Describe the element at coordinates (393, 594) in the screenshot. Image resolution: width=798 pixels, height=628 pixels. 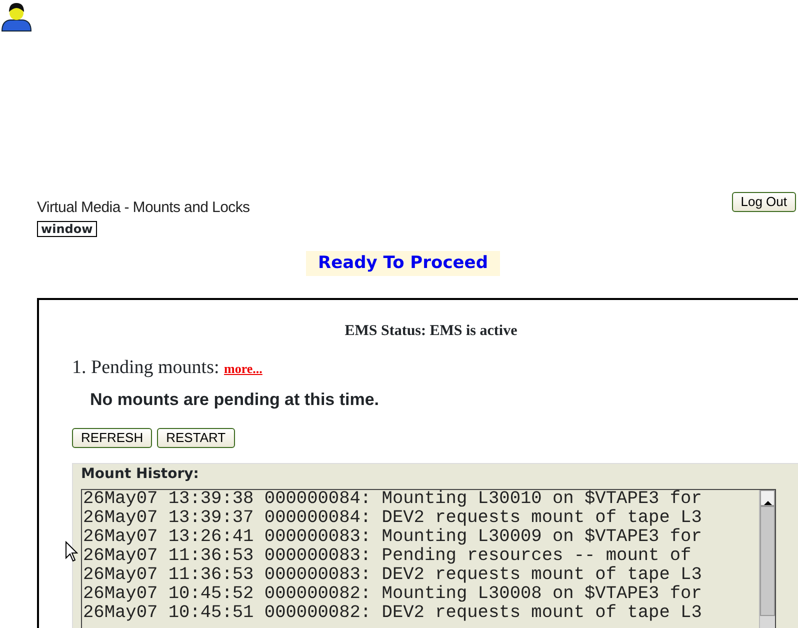
I see `log-line: 26May07 10:45:52 000000082: Mounting L30008 on $VTAPE3 for` at that location.